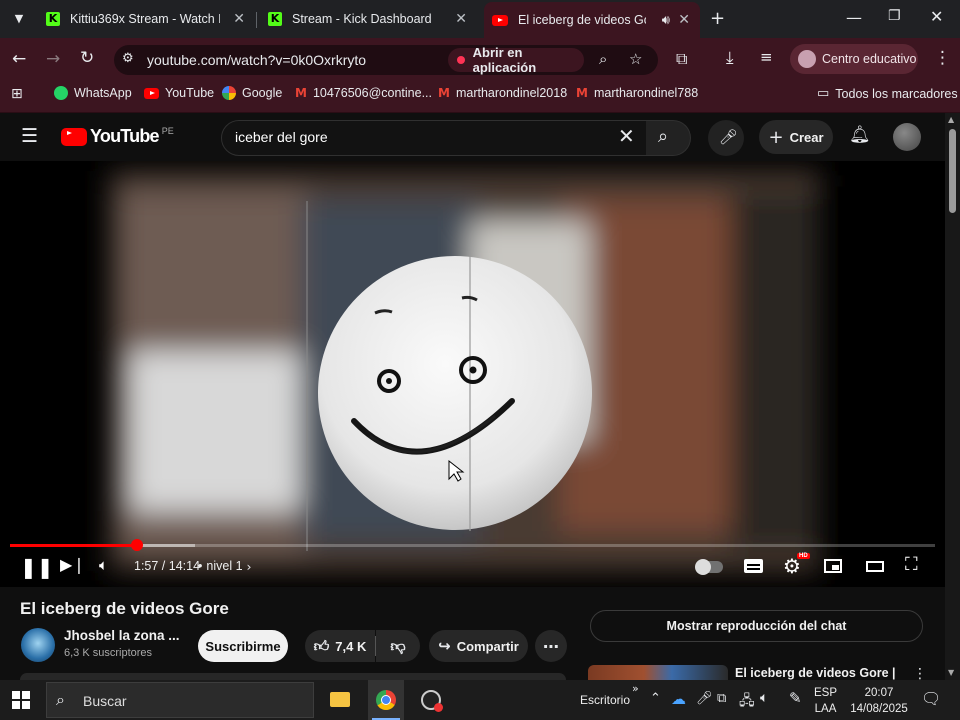 This screenshot has height=720, width=960. What do you see at coordinates (869, 59) in the screenshot?
I see `profile-label: Centro educativo` at bounding box center [869, 59].